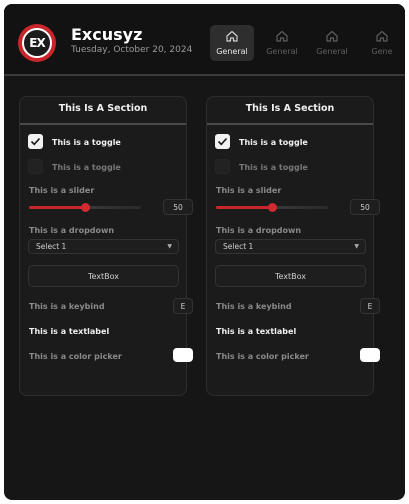  I want to click on tab-general-3: General, so click(332, 43).